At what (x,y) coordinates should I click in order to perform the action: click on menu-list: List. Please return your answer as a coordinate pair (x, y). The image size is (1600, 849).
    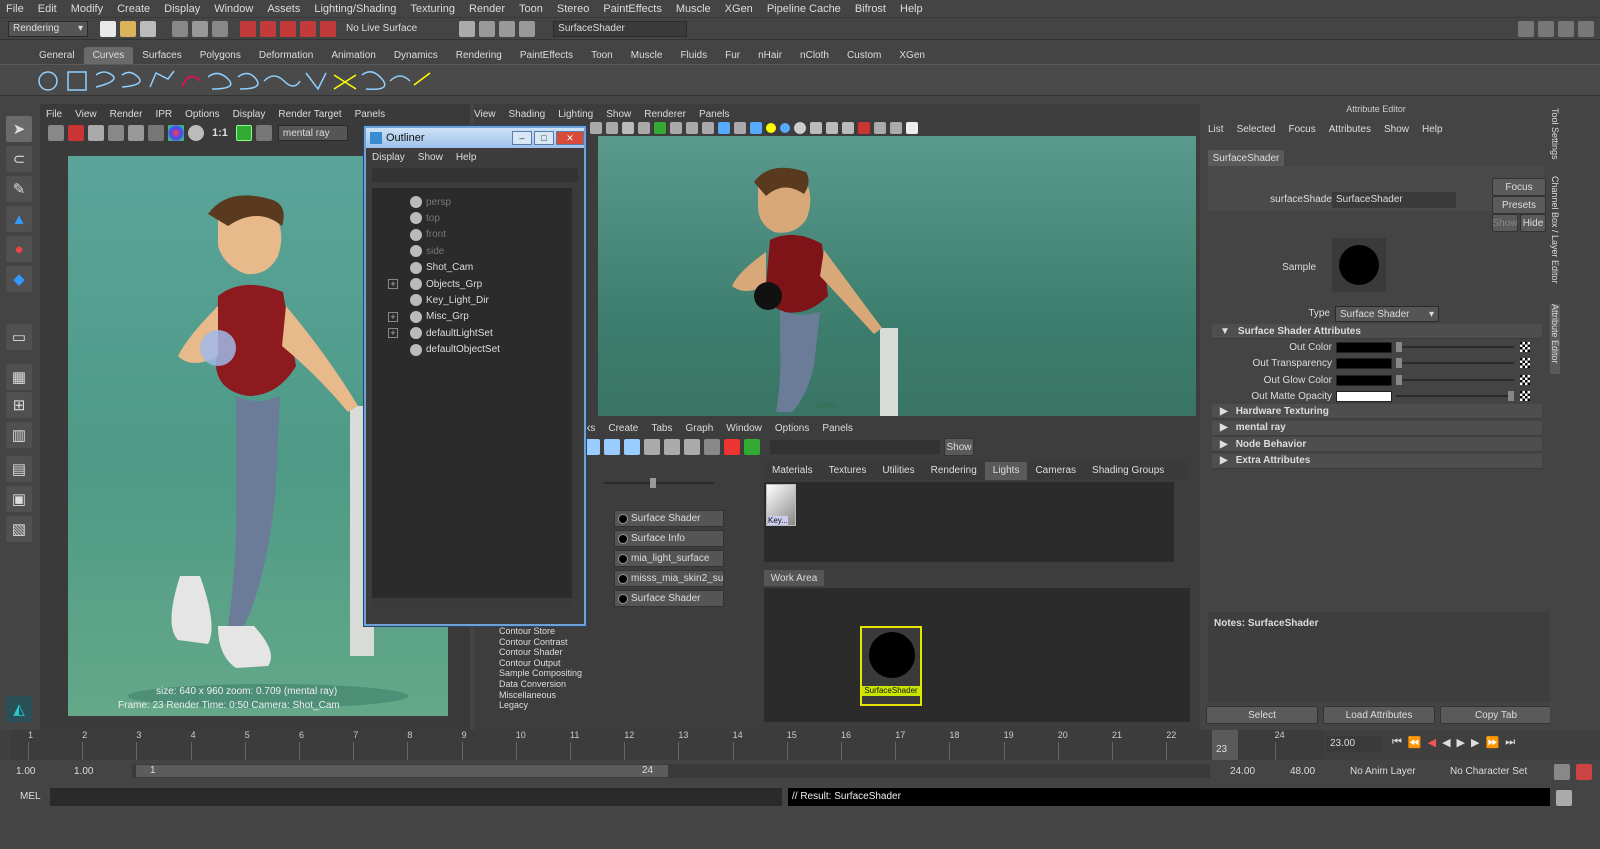
    Looking at the image, I should click on (1216, 129).